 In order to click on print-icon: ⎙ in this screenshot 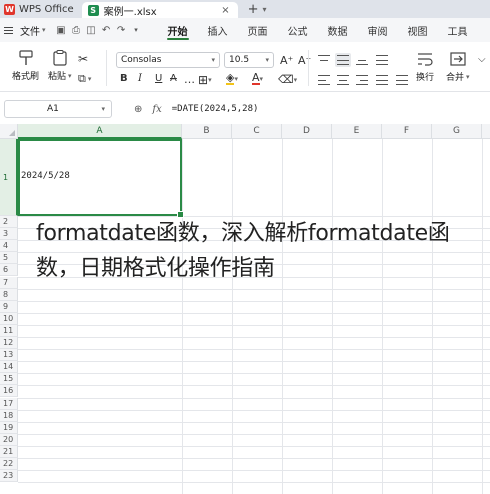, I will do `click(76, 30)`.